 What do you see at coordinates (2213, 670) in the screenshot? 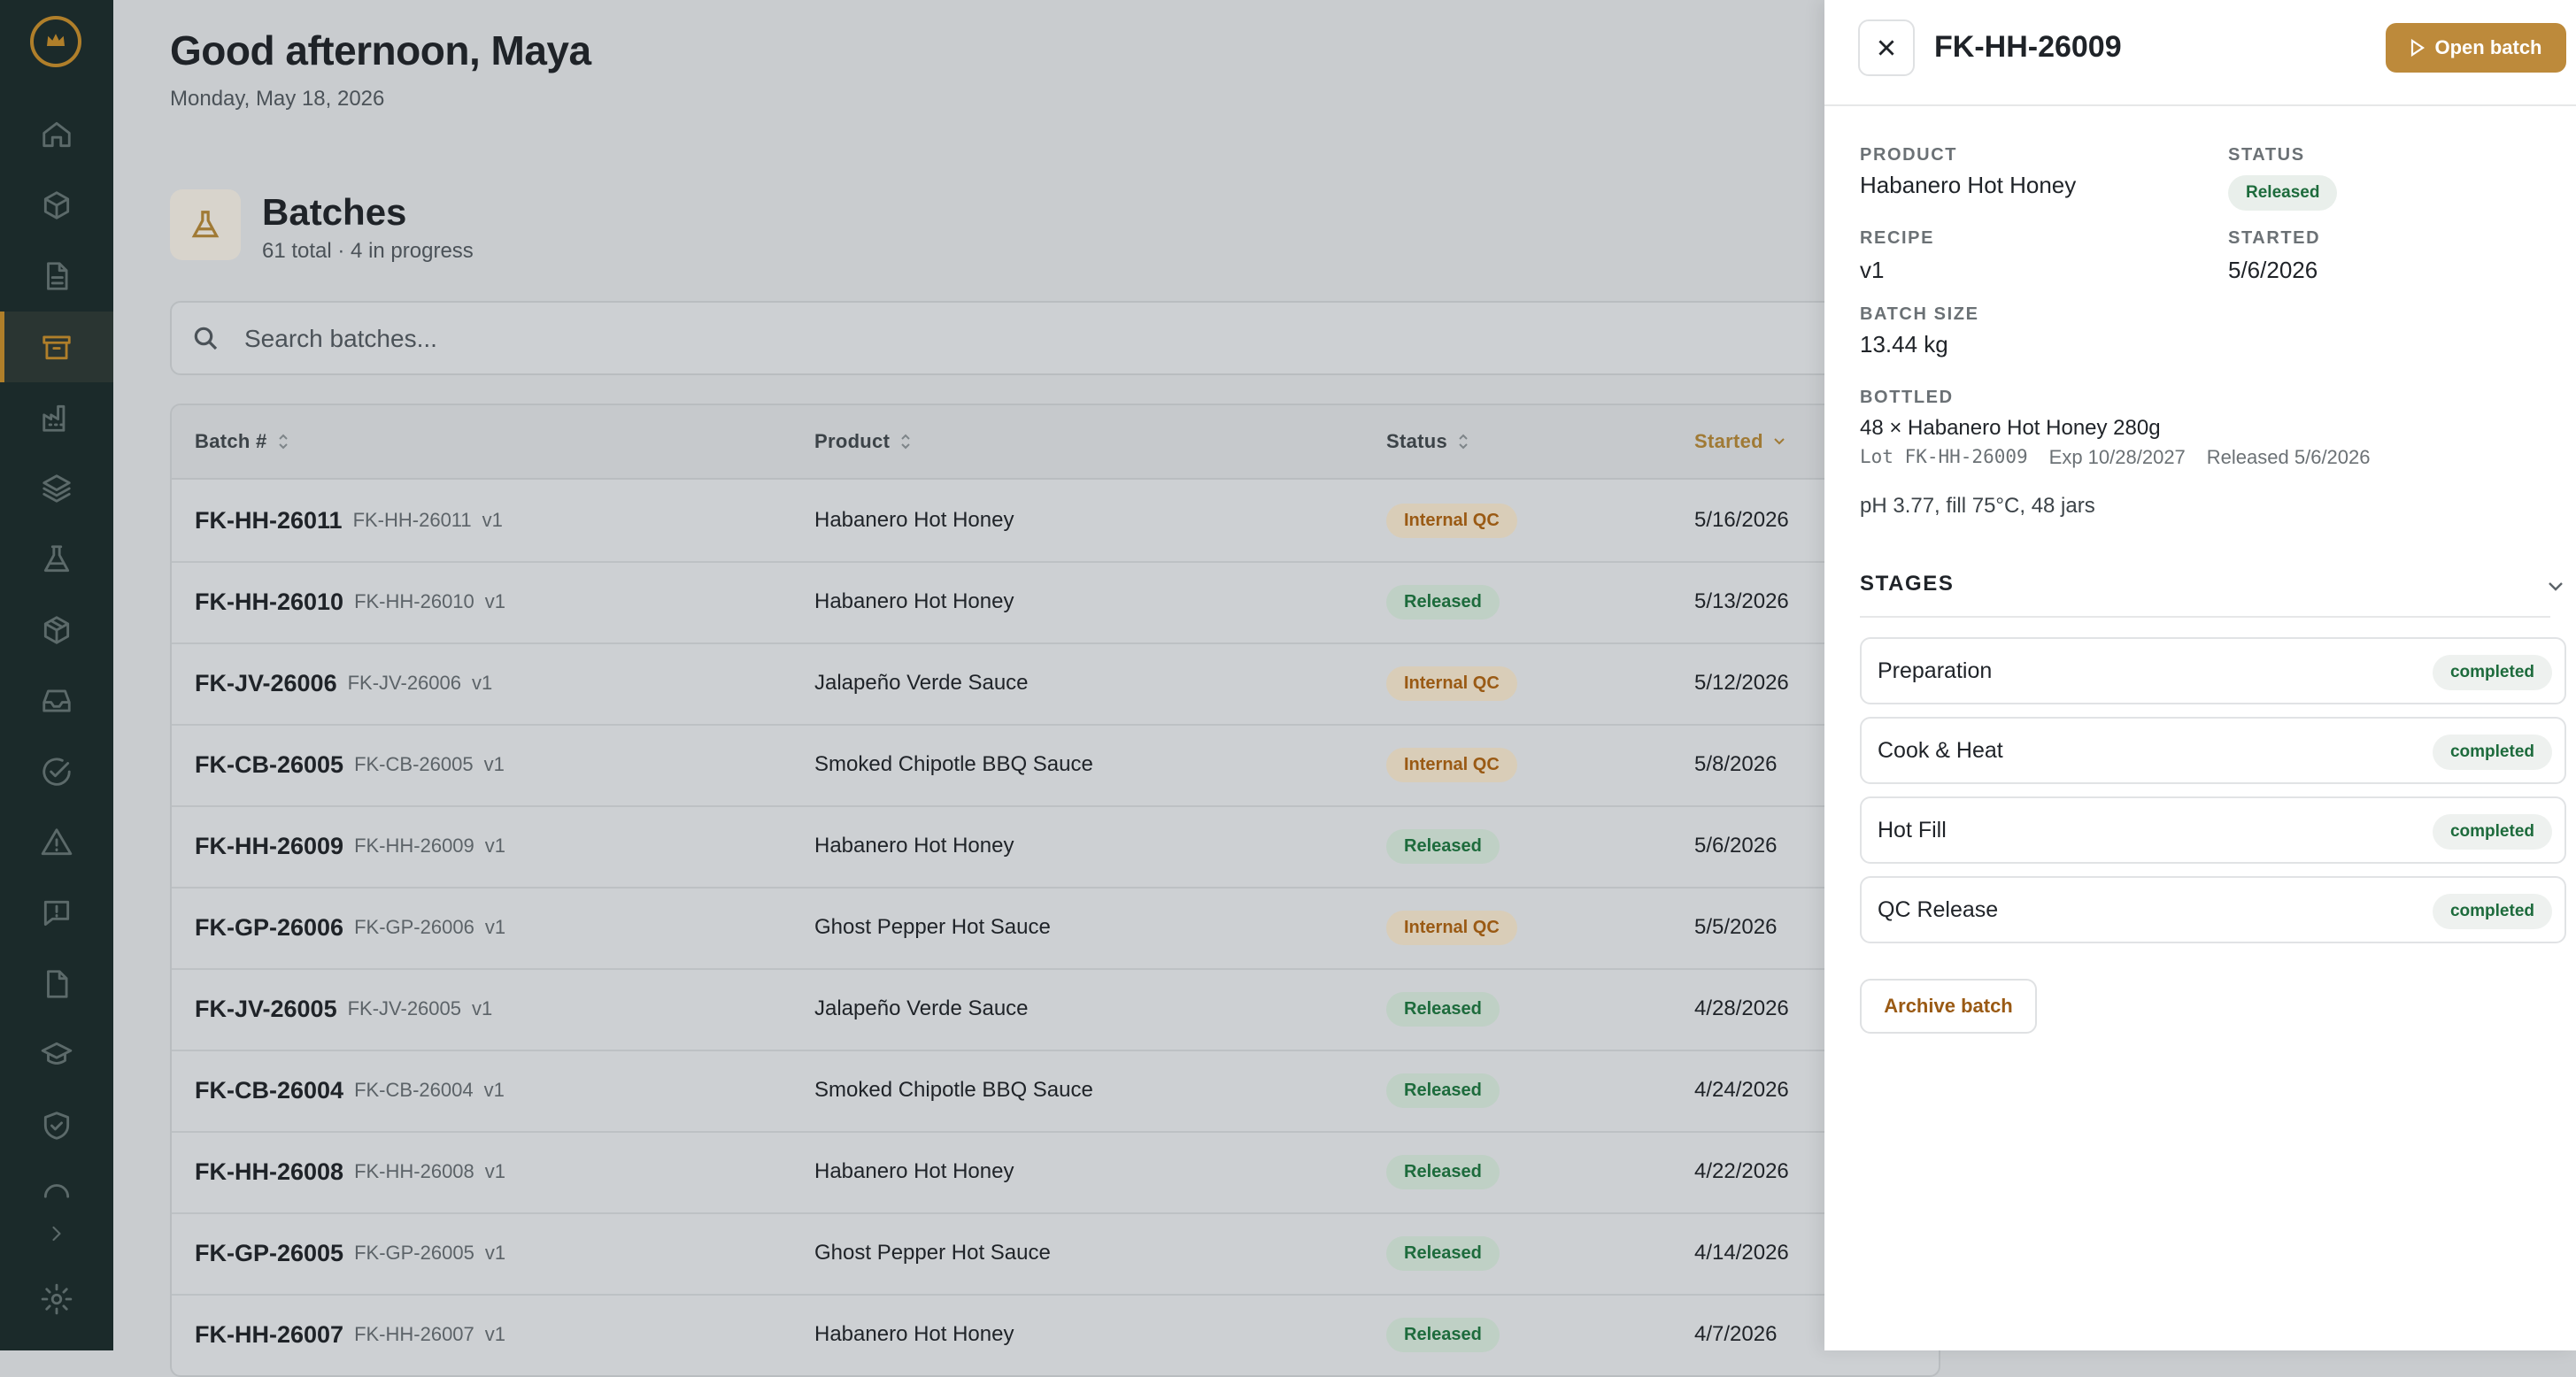
I see `stage-item: Preparation completed` at bounding box center [2213, 670].